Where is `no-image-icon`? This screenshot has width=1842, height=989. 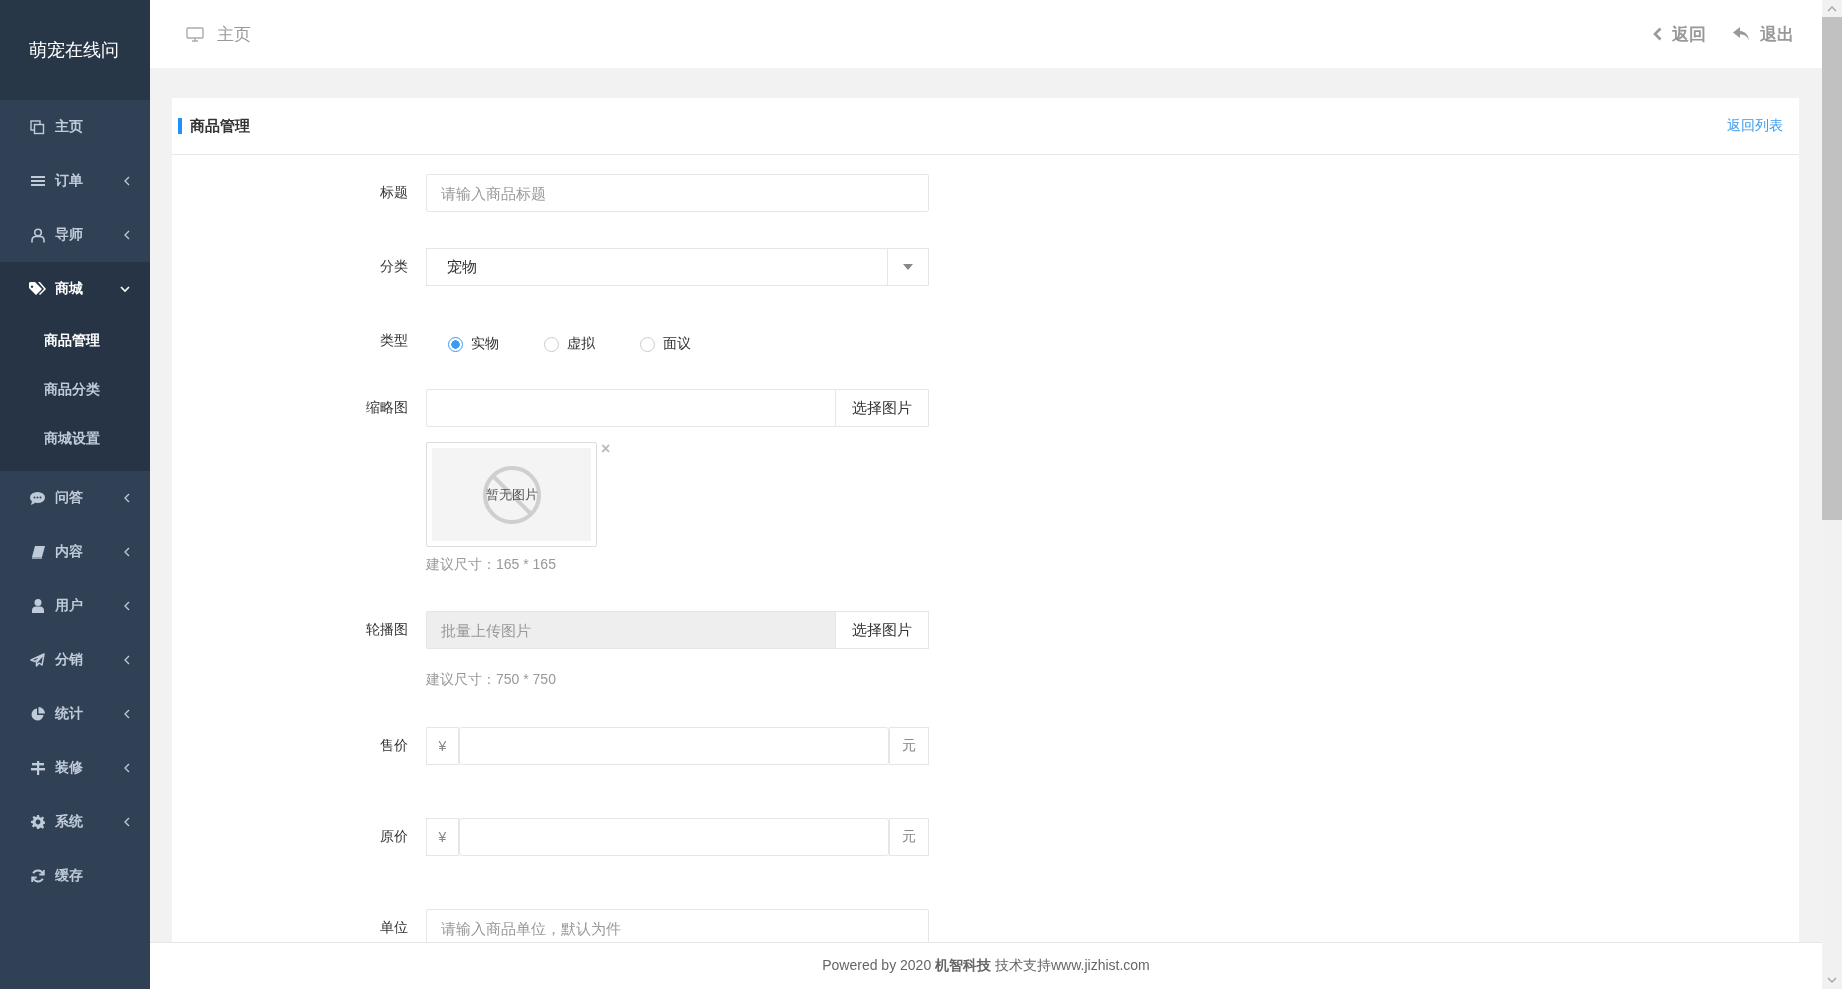 no-image-icon is located at coordinates (511, 494).